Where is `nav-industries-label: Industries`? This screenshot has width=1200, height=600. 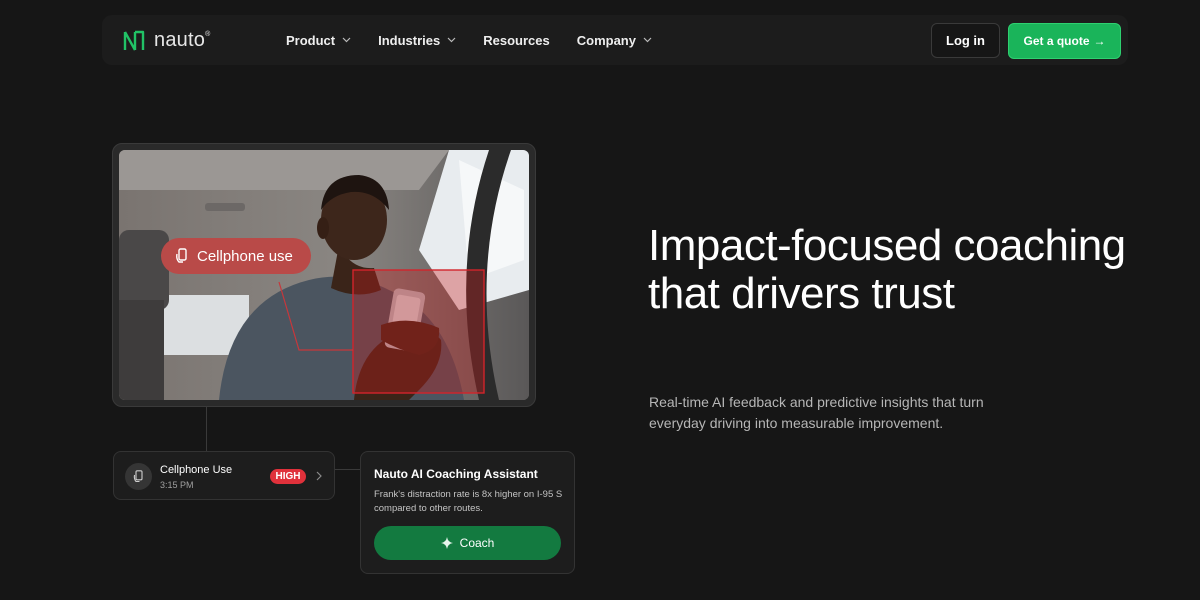
nav-industries-label: Industries is located at coordinates (409, 40).